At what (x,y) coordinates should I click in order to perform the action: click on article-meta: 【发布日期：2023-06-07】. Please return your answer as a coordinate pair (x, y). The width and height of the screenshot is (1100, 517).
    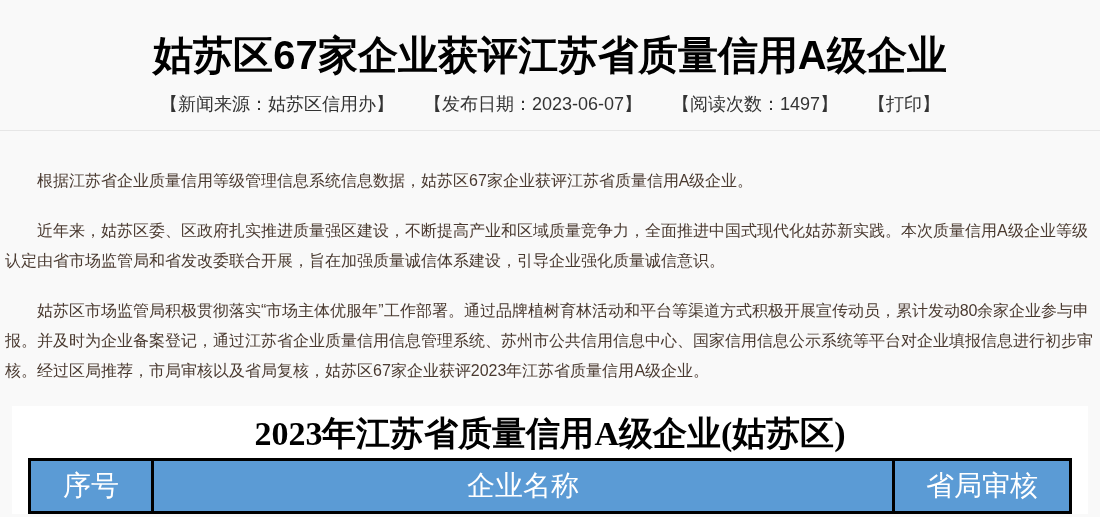
    Looking at the image, I should click on (532, 104).